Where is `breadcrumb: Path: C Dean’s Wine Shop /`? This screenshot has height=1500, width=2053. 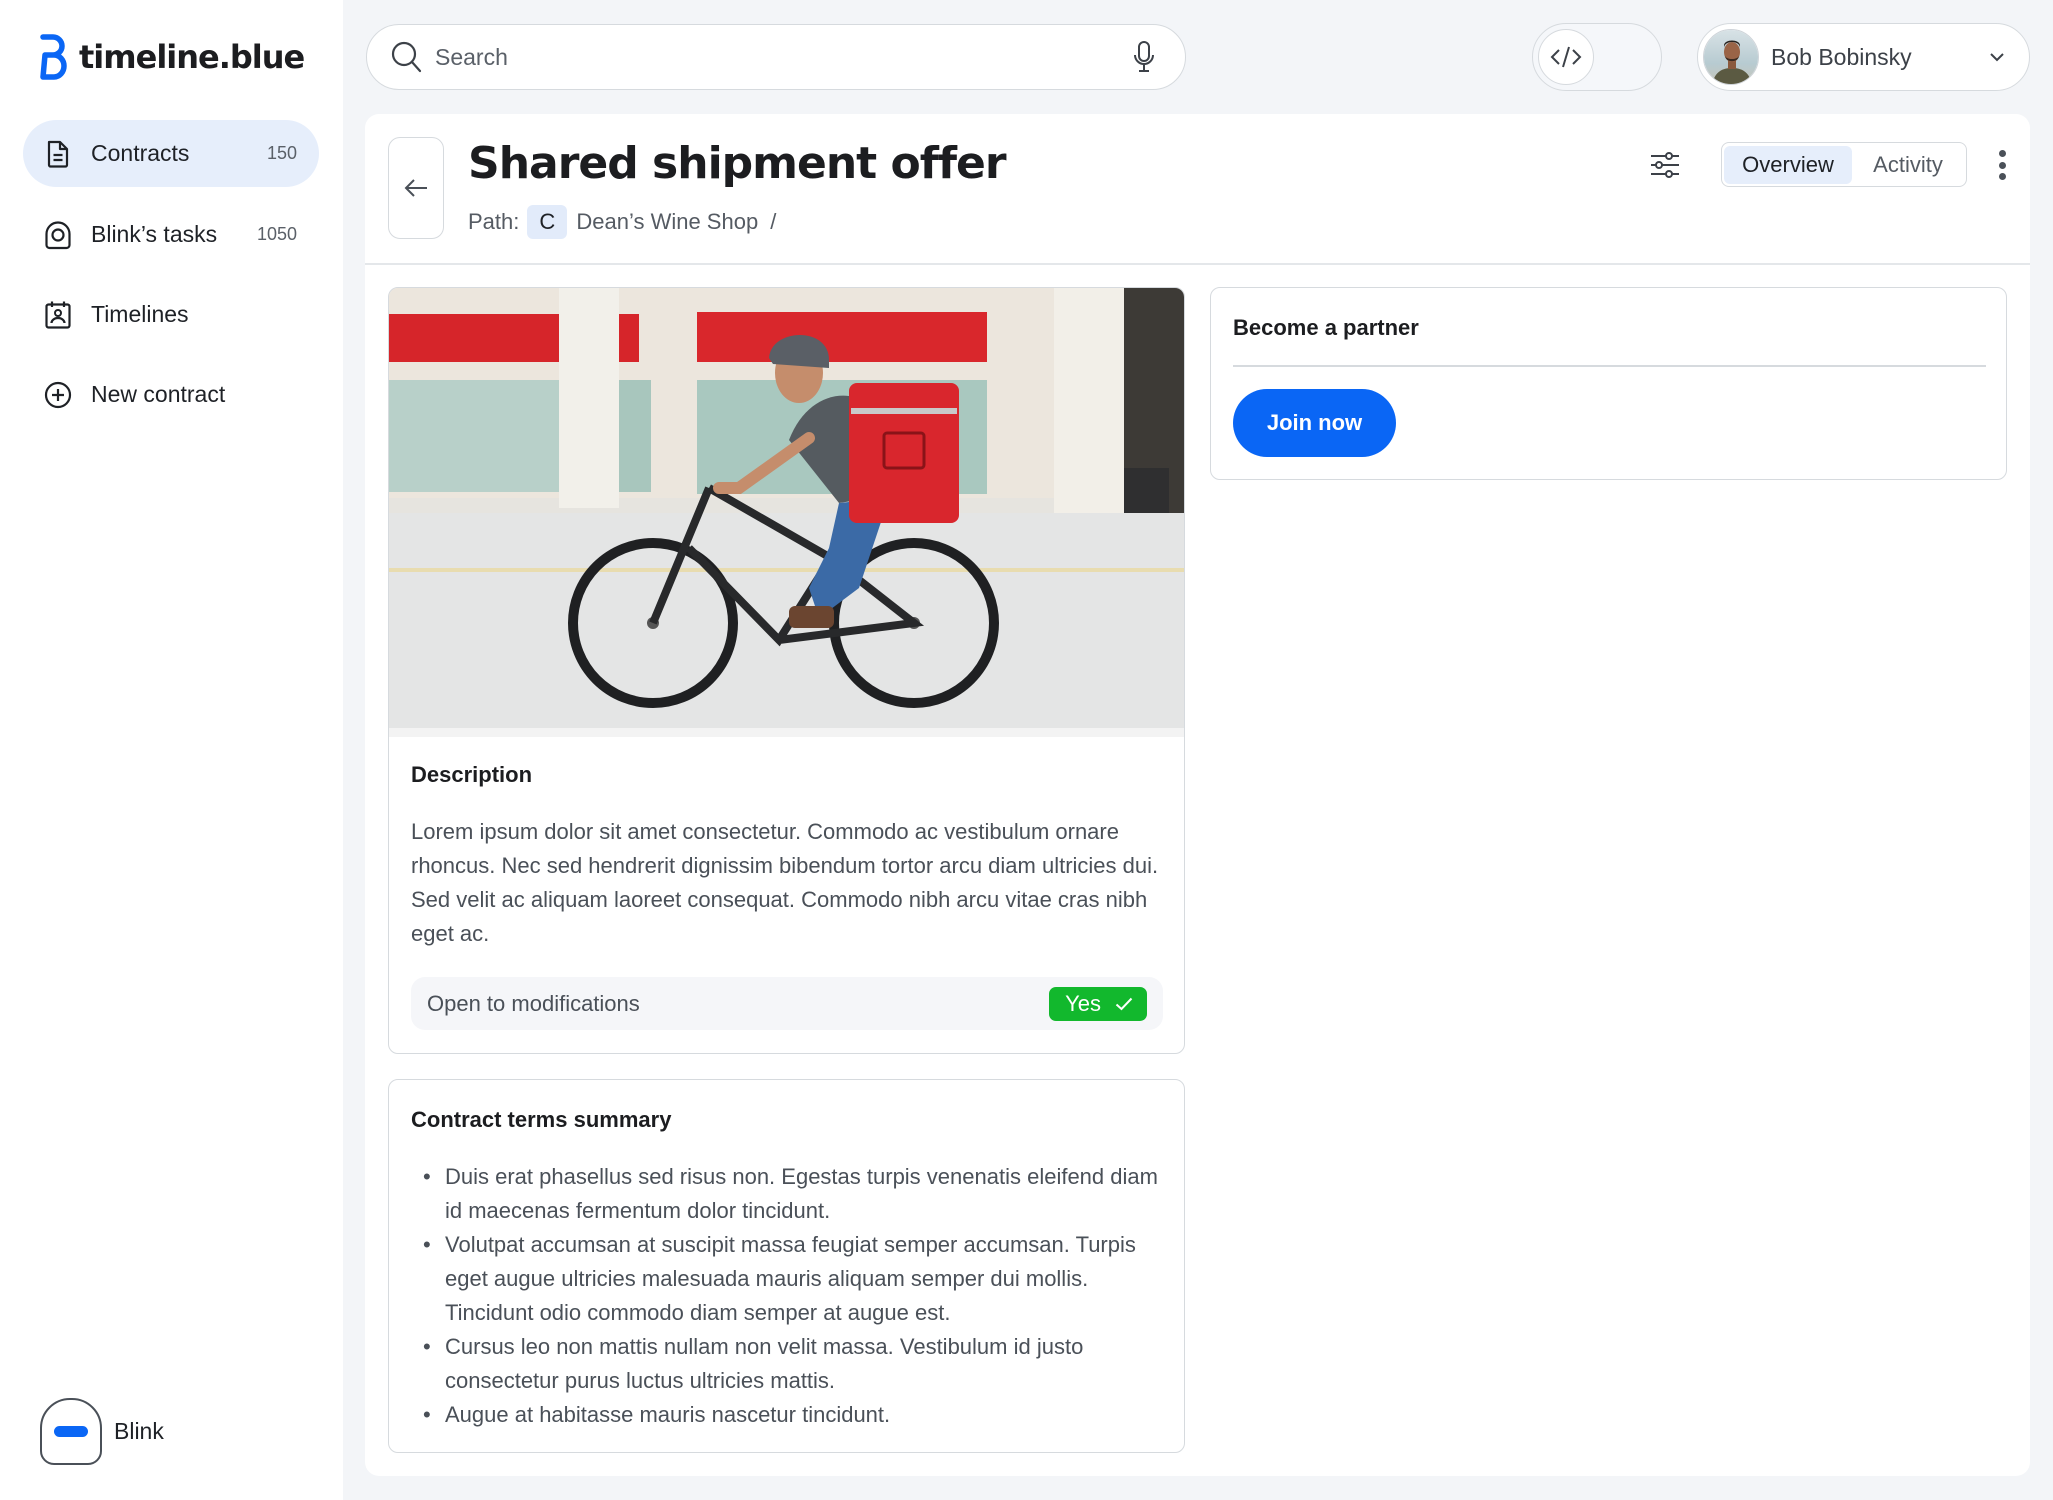 breadcrumb: Path: C Dean’s Wine Shop / is located at coordinates (622, 222).